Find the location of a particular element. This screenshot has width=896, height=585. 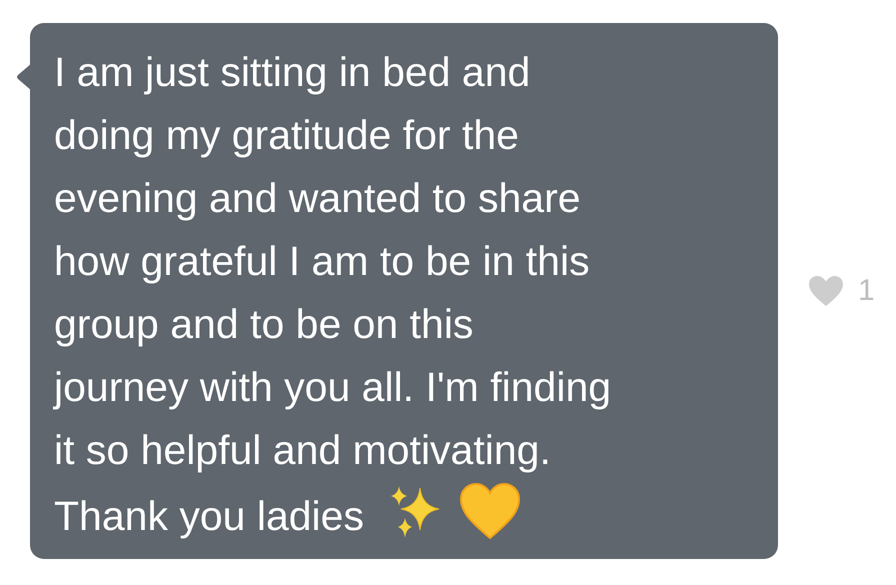

heart-icon is located at coordinates (489, 511).